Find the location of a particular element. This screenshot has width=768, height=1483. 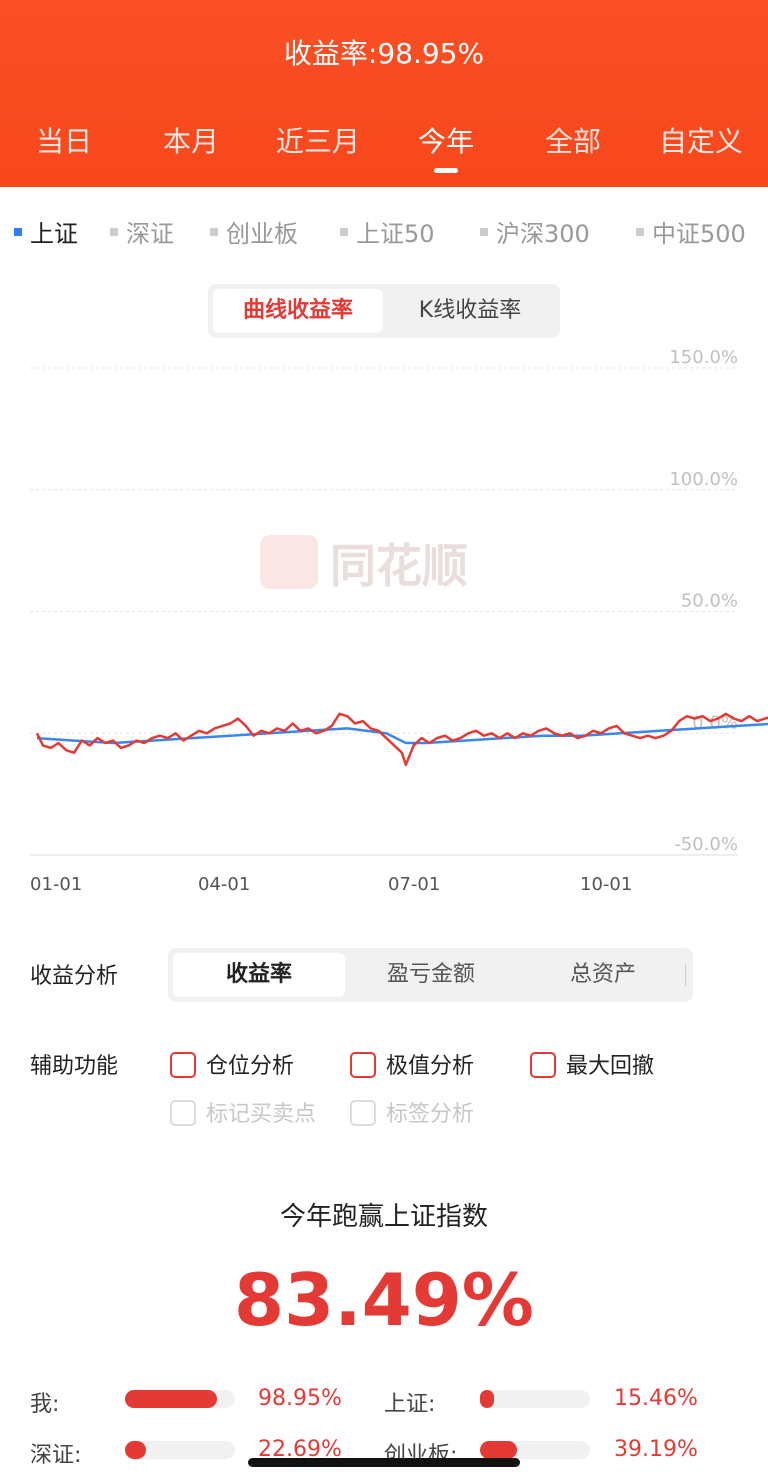

header: 收益率:98.95% 当日 本月 近三月 今年 全部 自定义 is located at coordinates (384, 93).